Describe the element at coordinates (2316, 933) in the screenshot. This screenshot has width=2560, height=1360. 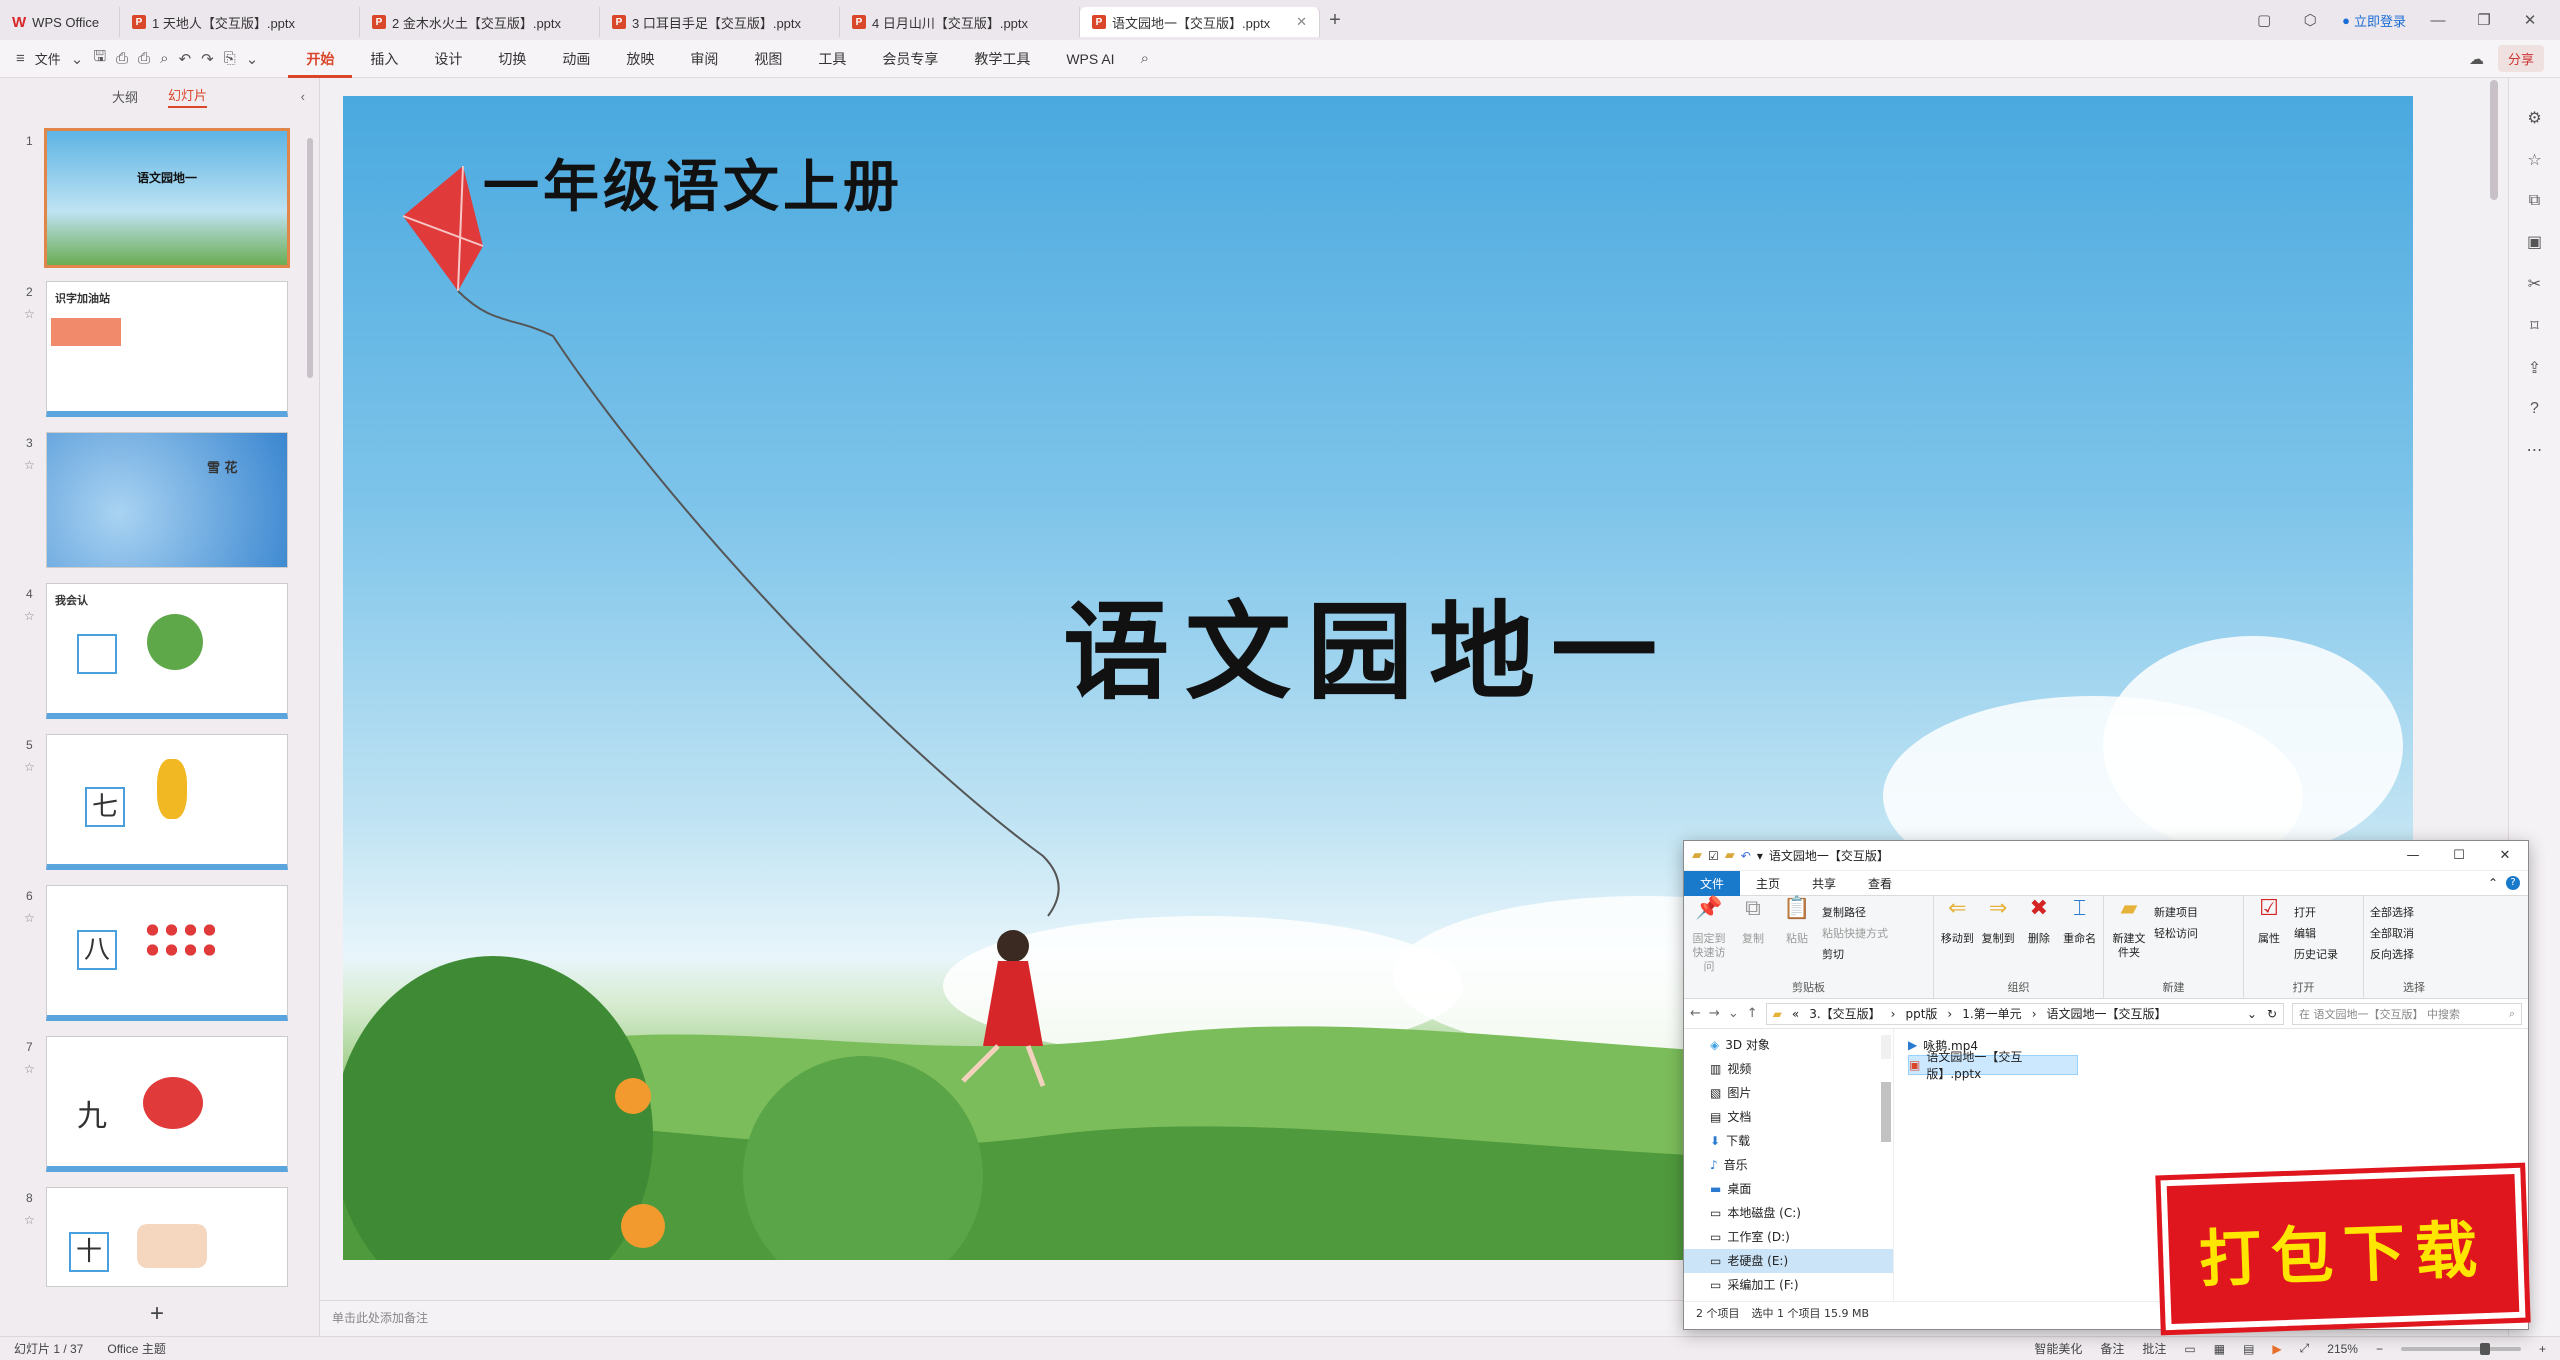
I see `edit-button: 编辑` at that location.